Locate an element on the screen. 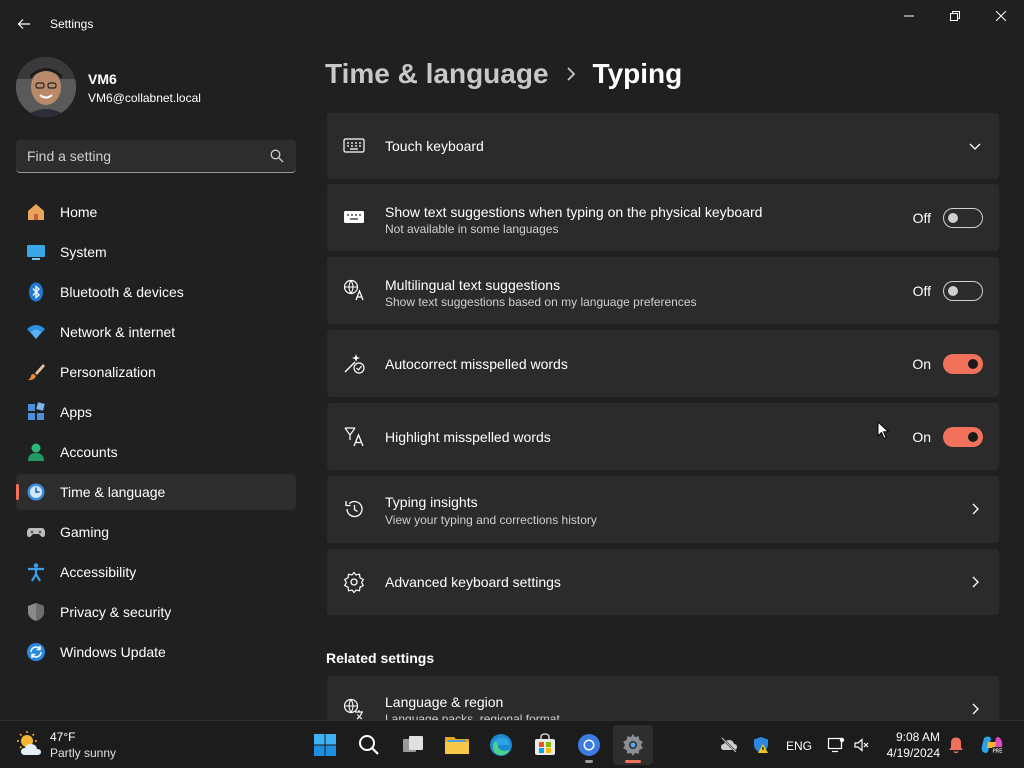 This screenshot has height=768, width=1024. setting-subtitle: Not available in some languages is located at coordinates (472, 229).